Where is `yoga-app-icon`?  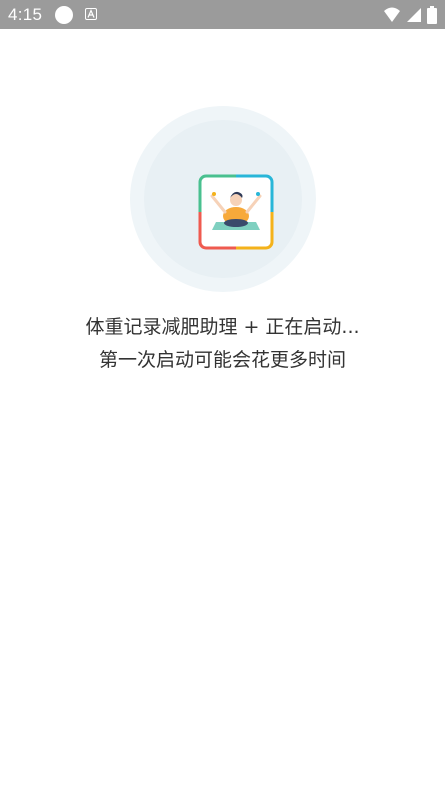 yoga-app-icon is located at coordinates (236, 212).